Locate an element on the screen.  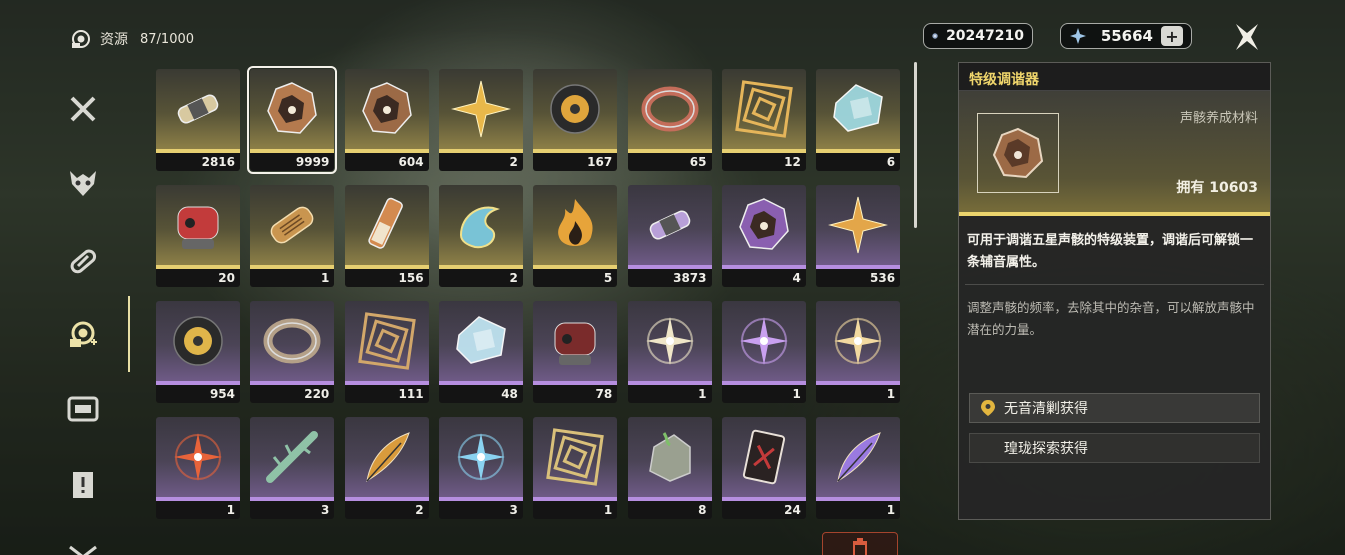
inventory-item: 6 is located at coordinates (858, 120).